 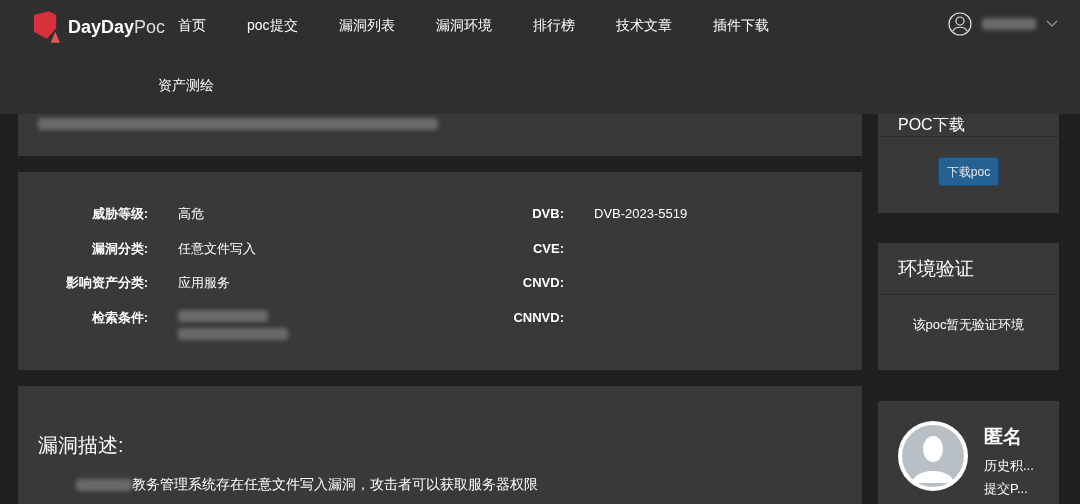 I want to click on avatar-silhouette-icon, so click(x=933, y=456).